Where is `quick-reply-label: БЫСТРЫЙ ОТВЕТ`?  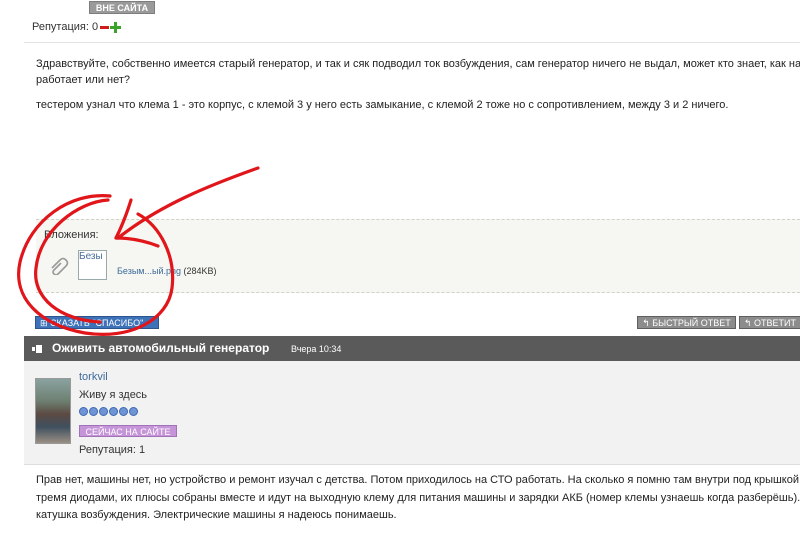 quick-reply-label: БЫСТРЫЙ ОТВЕТ is located at coordinates (691, 323).